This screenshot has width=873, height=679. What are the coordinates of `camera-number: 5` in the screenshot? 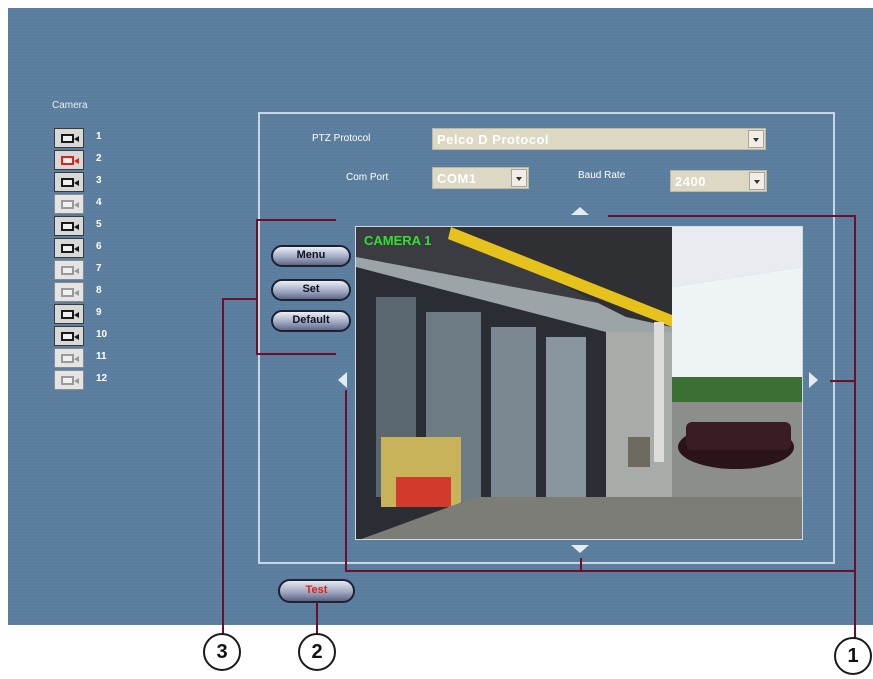 It's located at (99, 224).